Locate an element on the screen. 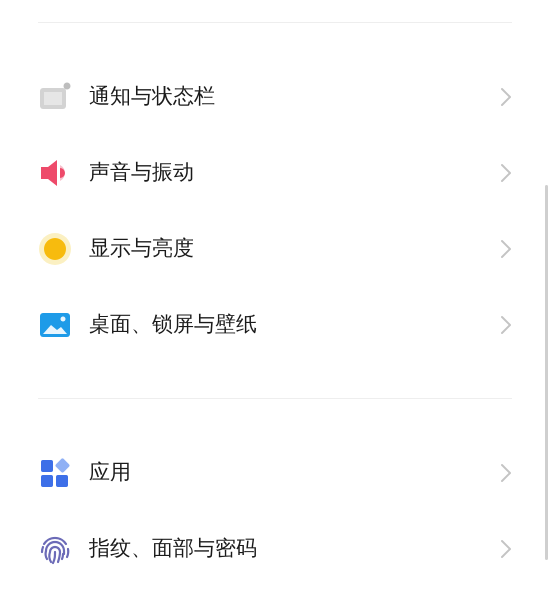  item-label: 声音与振动 is located at coordinates (142, 172).